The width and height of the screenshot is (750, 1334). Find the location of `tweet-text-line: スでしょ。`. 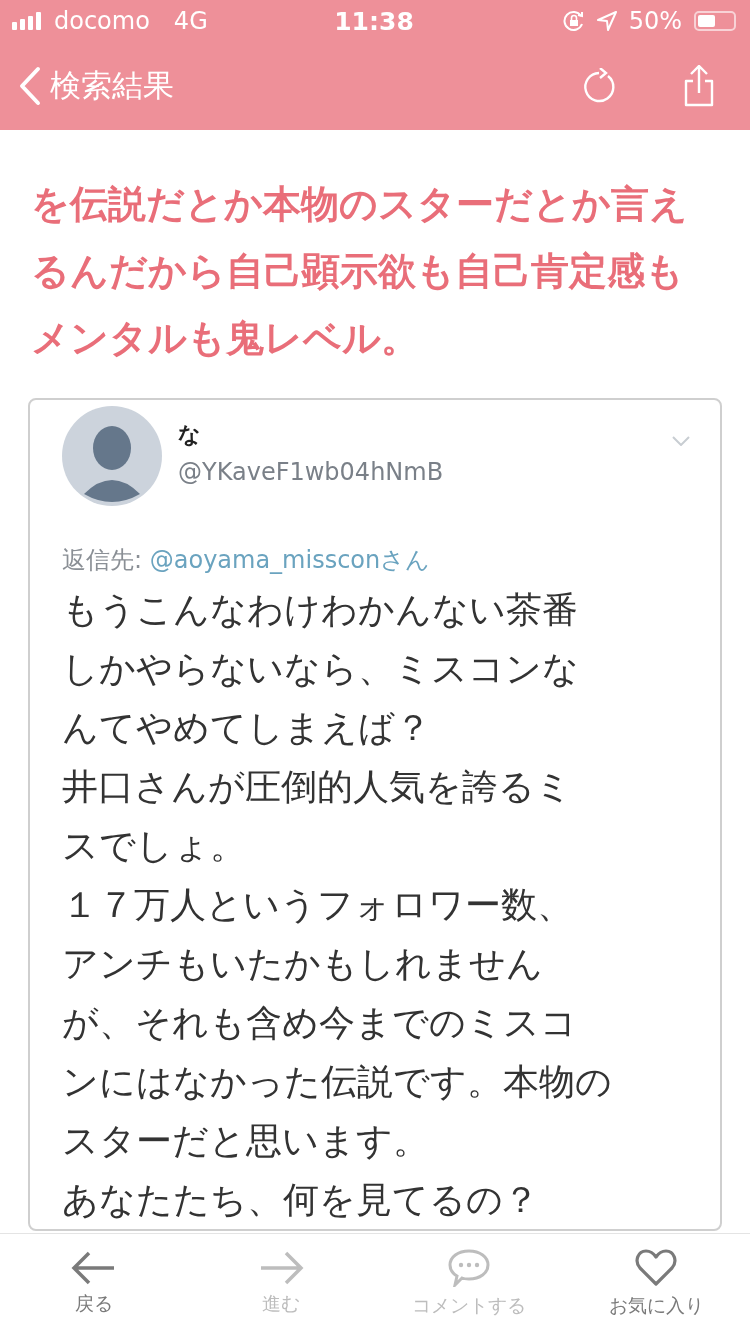

tweet-text-line: スでしょ。 is located at coordinates (154, 846).